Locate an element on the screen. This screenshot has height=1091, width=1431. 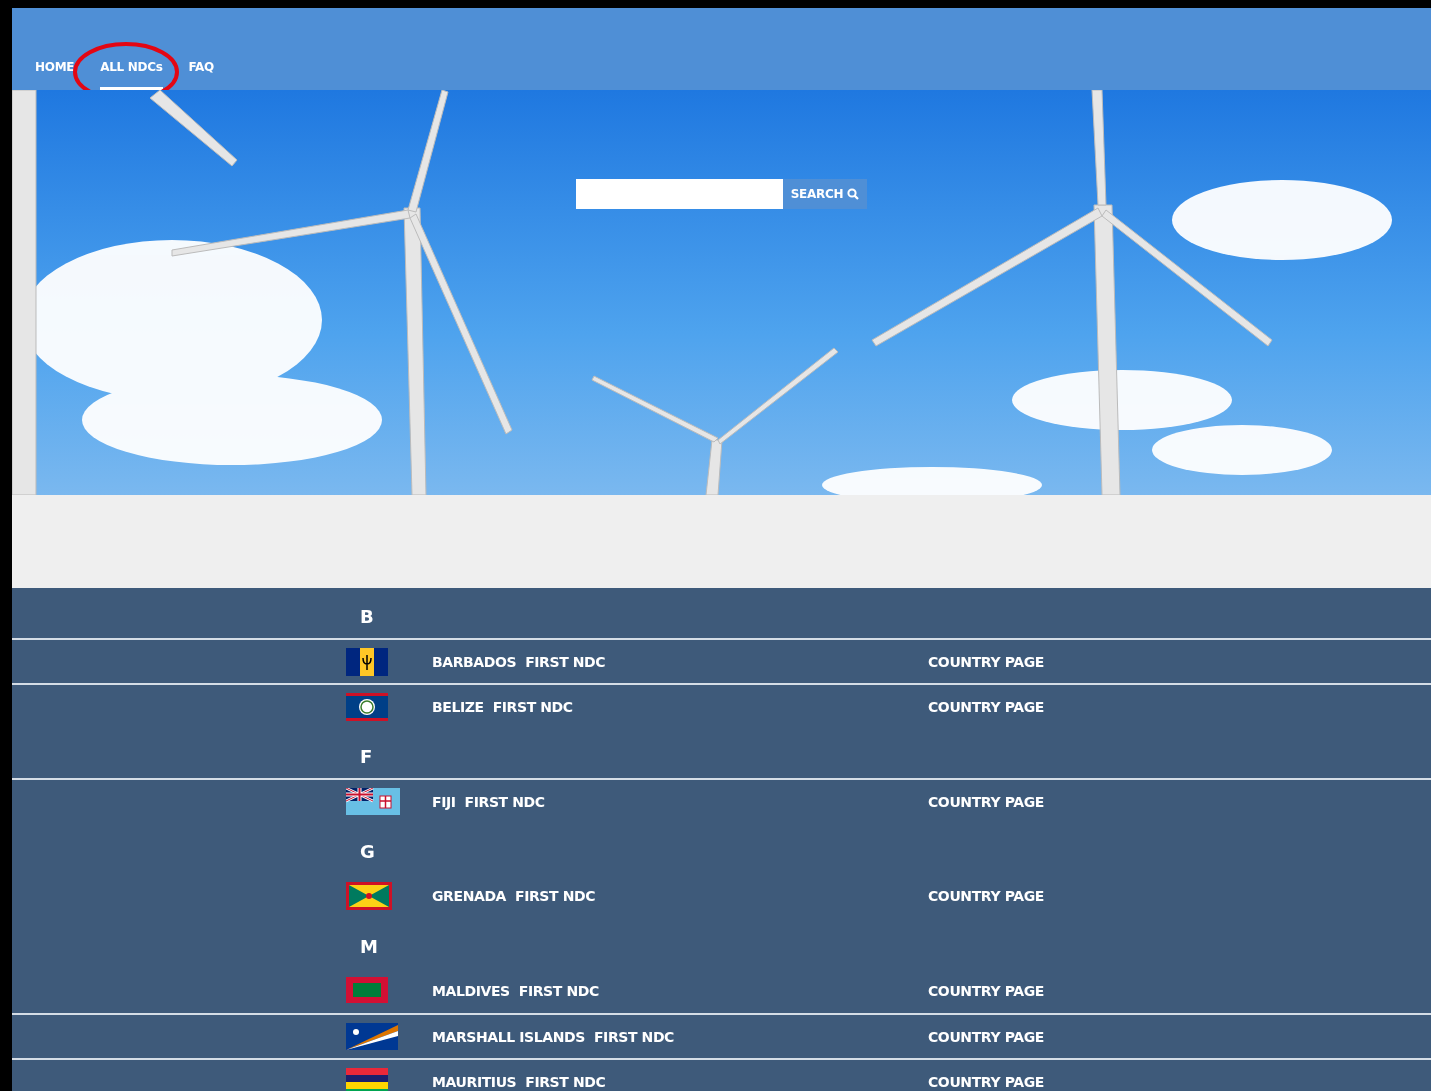
ndc-link: BELIZE FIRST NDC is located at coordinates (680, 706).